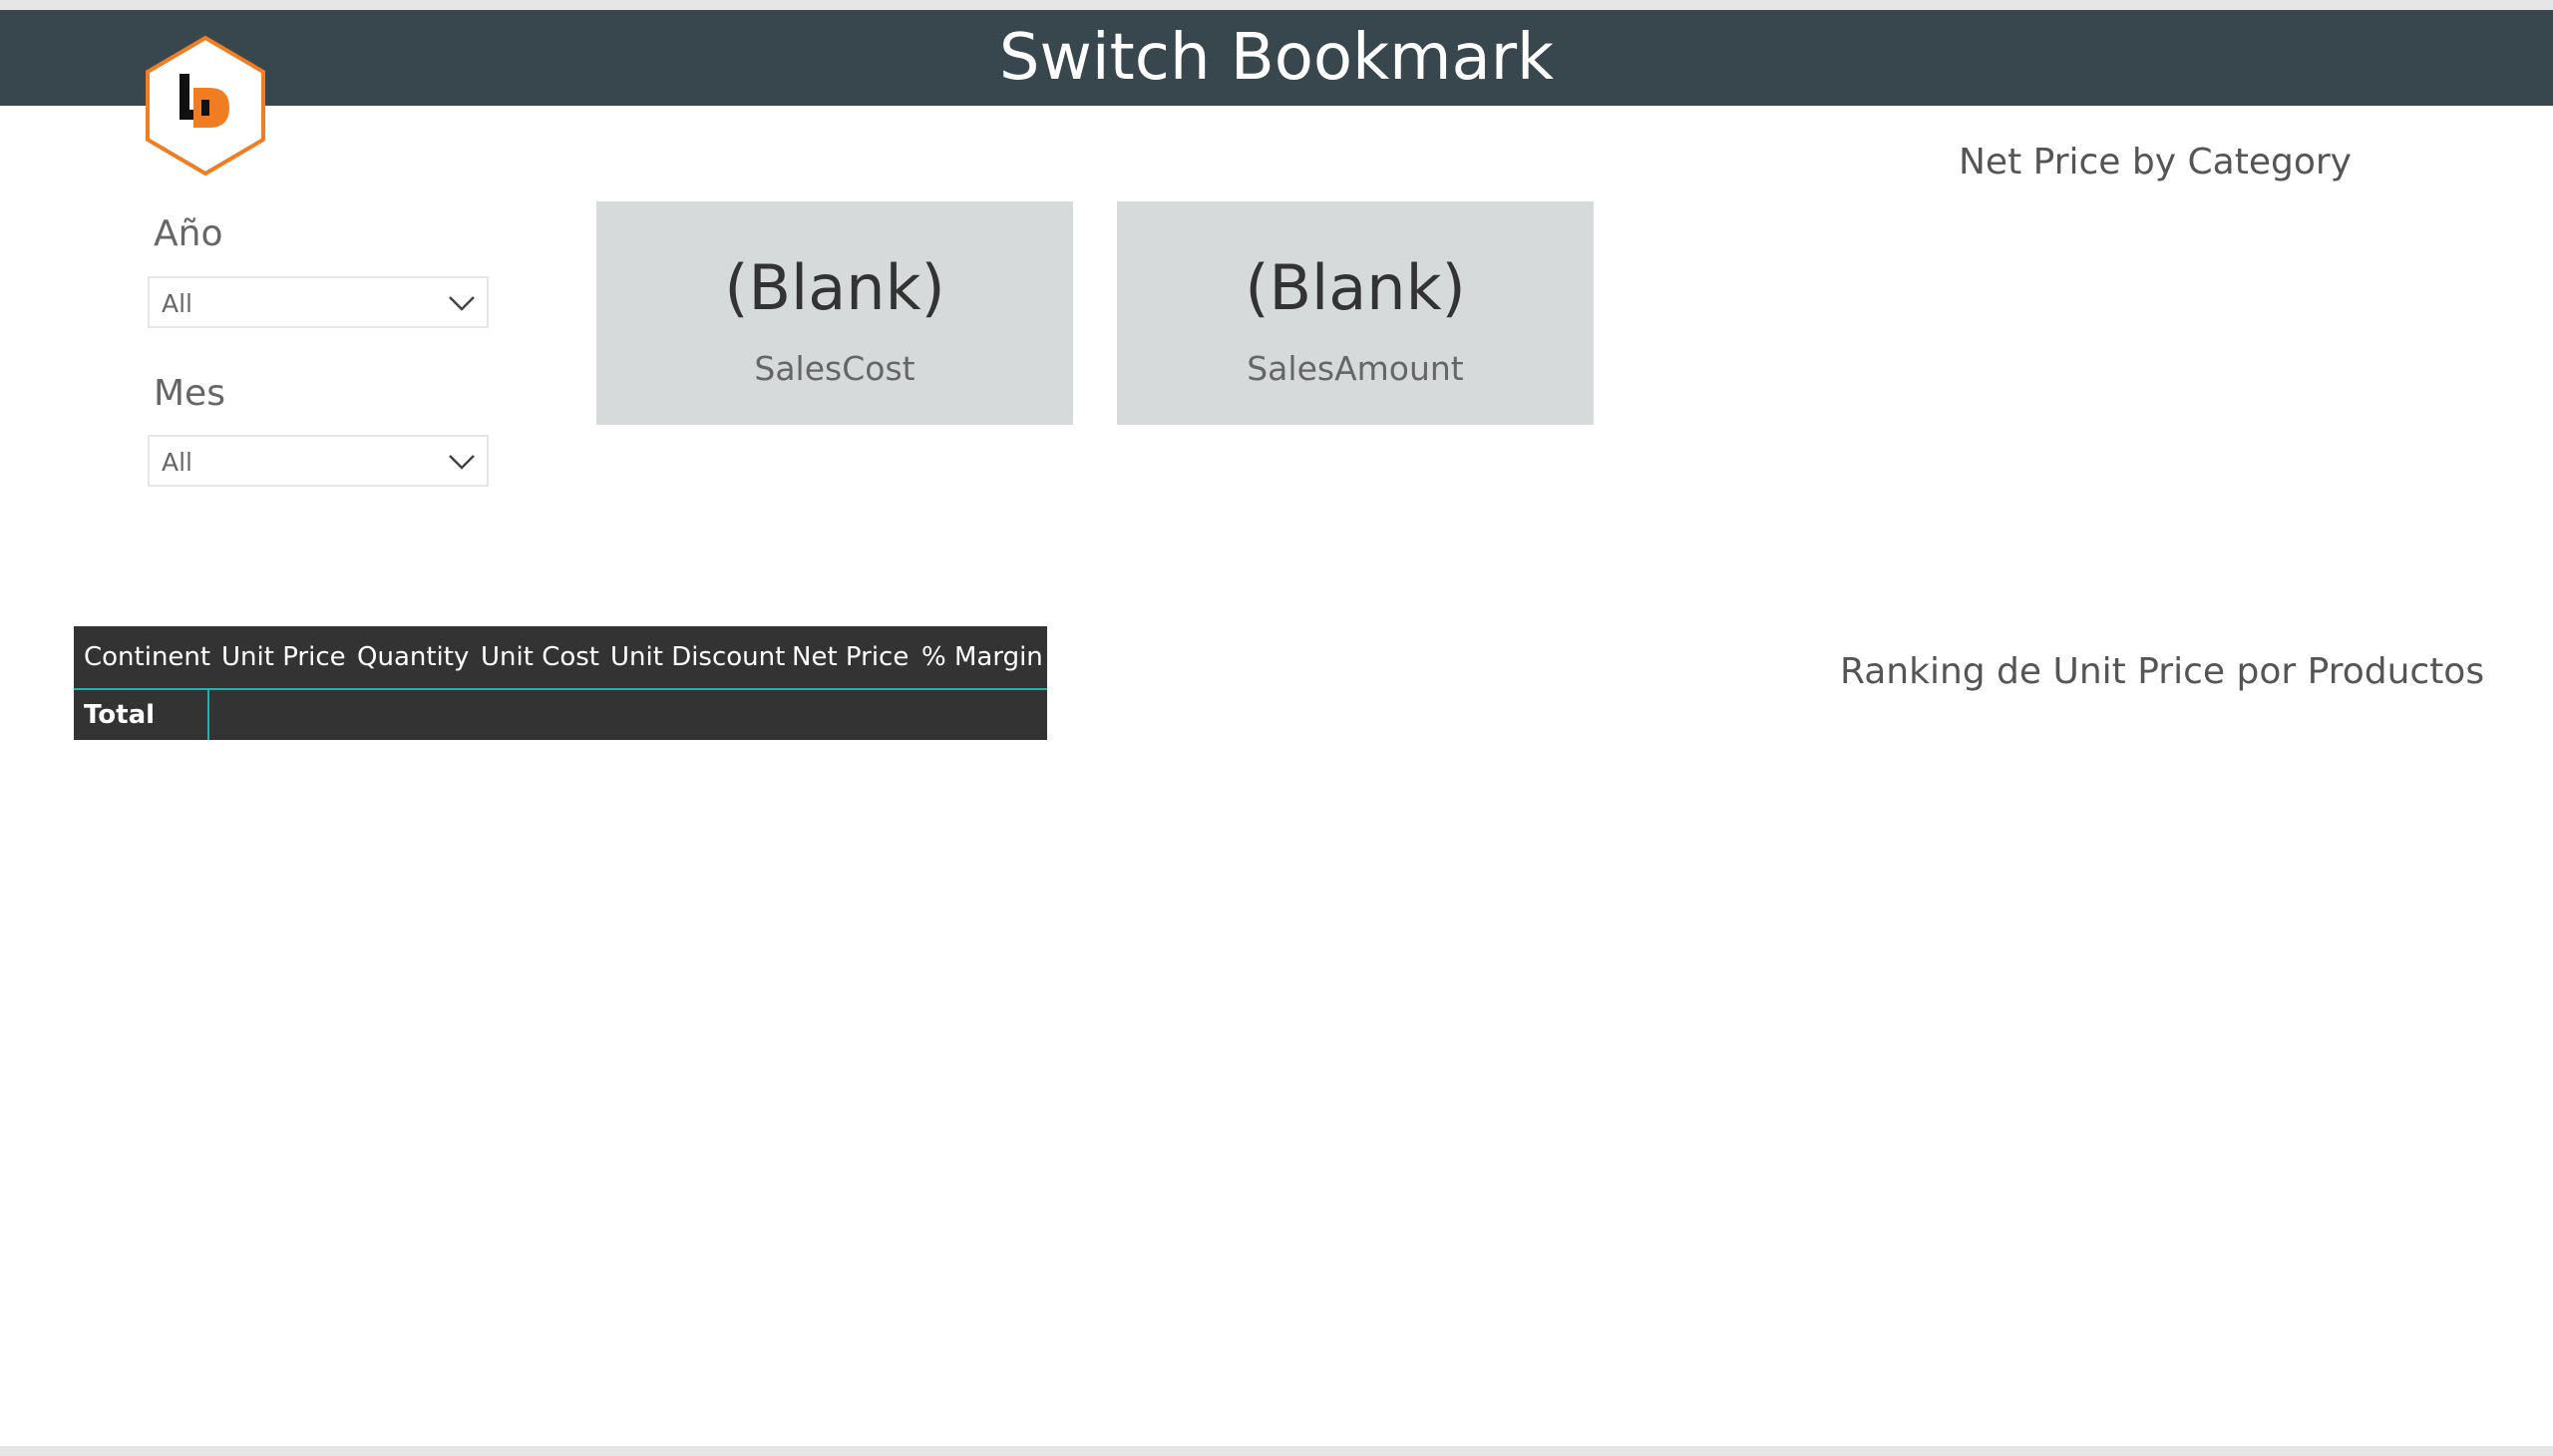 This screenshot has height=1456, width=2553. I want to click on year-slicer-dropdown: All, so click(318, 302).